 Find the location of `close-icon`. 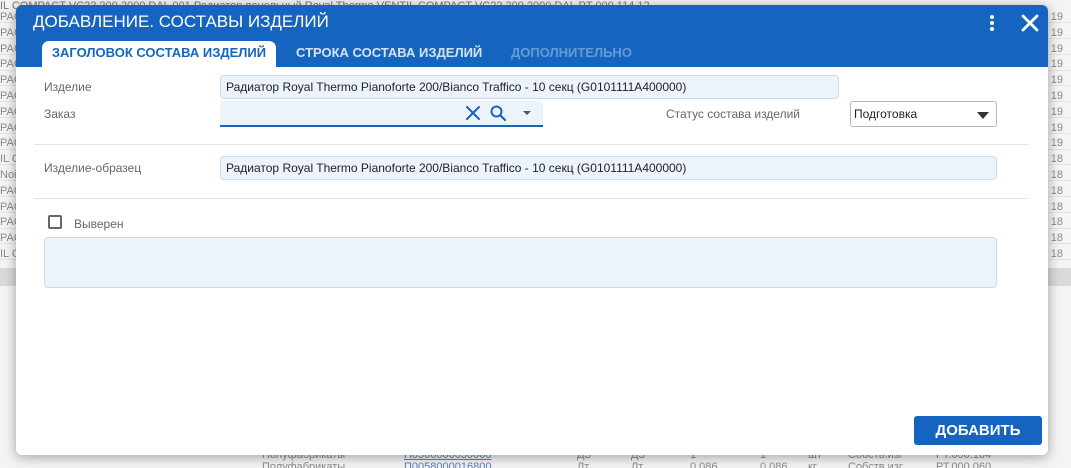

close-icon is located at coordinates (1030, 23).